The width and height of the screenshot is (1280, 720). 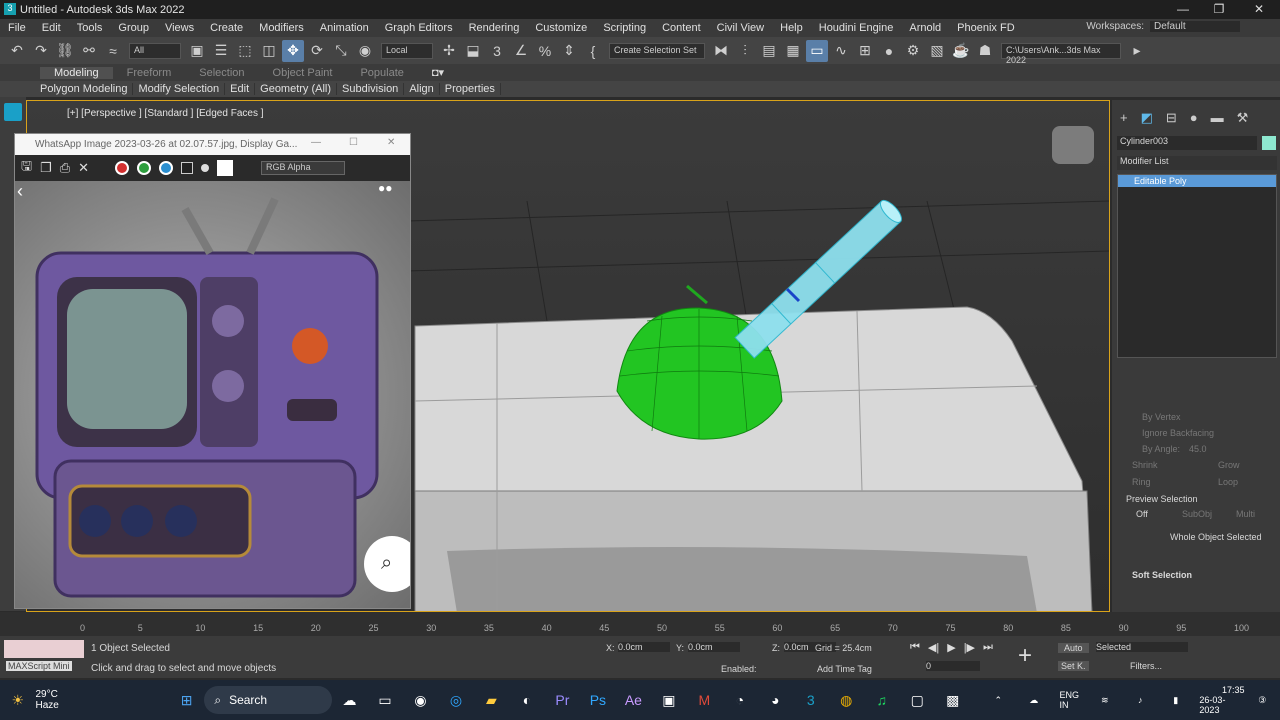 I want to click on selection-filter-dropdown: All, so click(x=155, y=50).